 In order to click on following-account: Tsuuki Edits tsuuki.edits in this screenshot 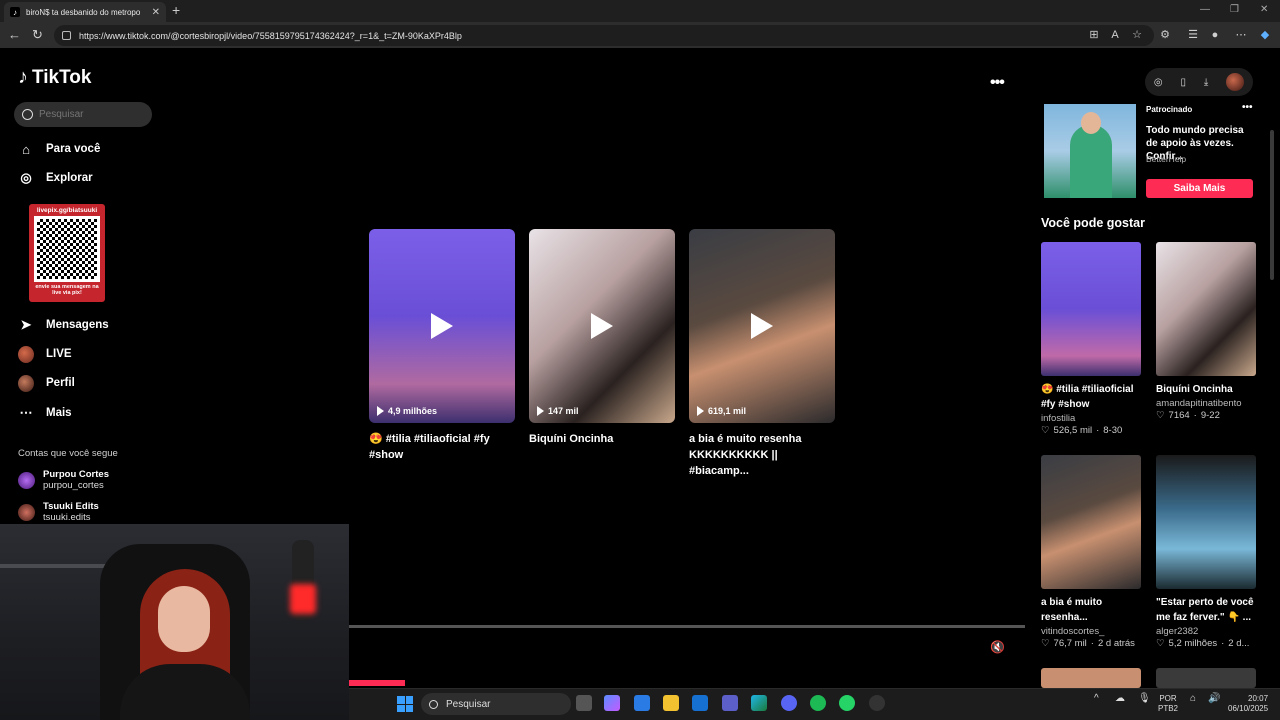, I will do `click(58, 512)`.